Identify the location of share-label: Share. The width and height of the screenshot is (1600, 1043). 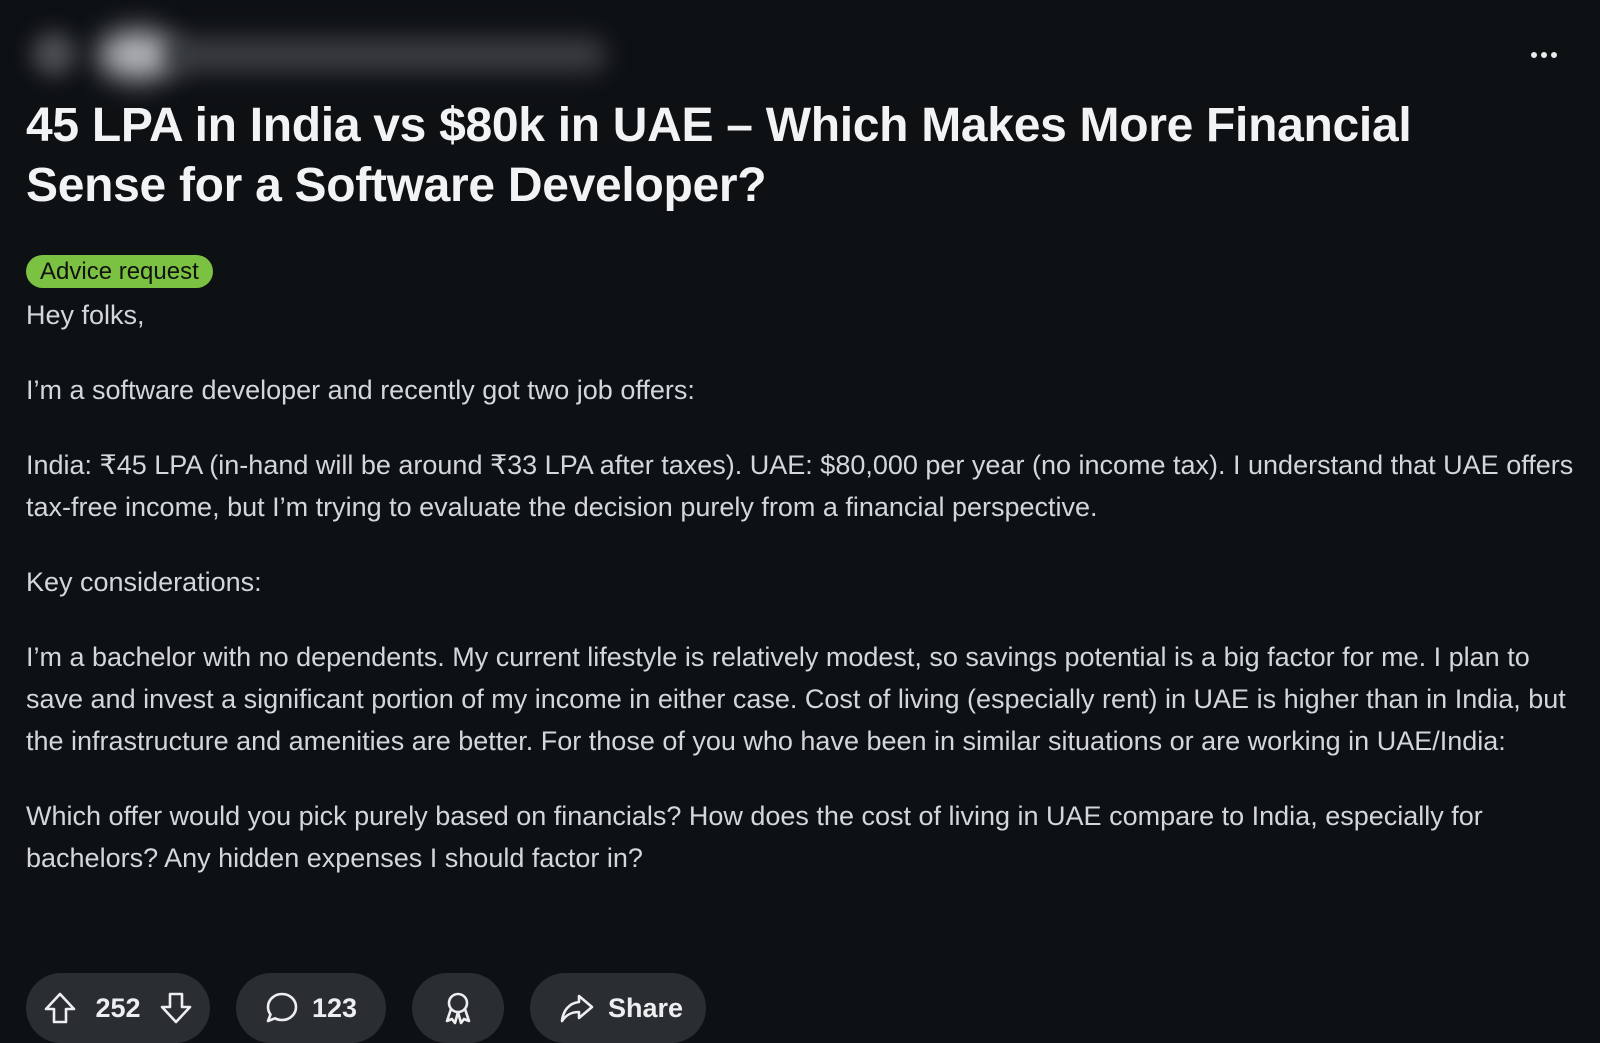
(646, 1007).